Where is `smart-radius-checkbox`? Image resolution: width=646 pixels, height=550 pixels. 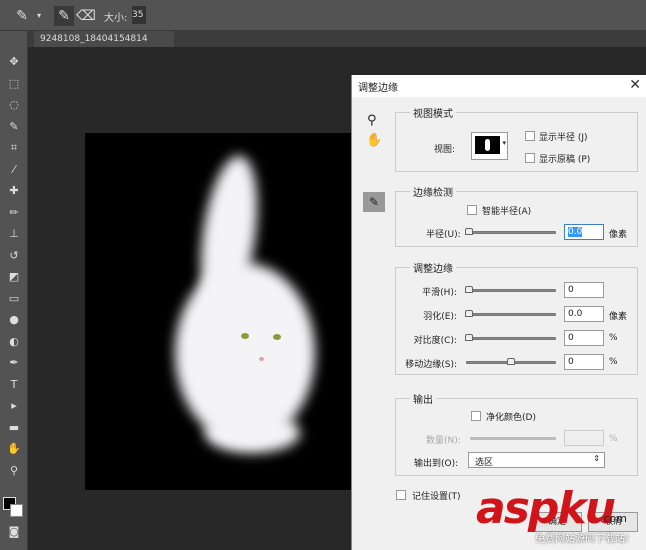 smart-radius-checkbox is located at coordinates (472, 210).